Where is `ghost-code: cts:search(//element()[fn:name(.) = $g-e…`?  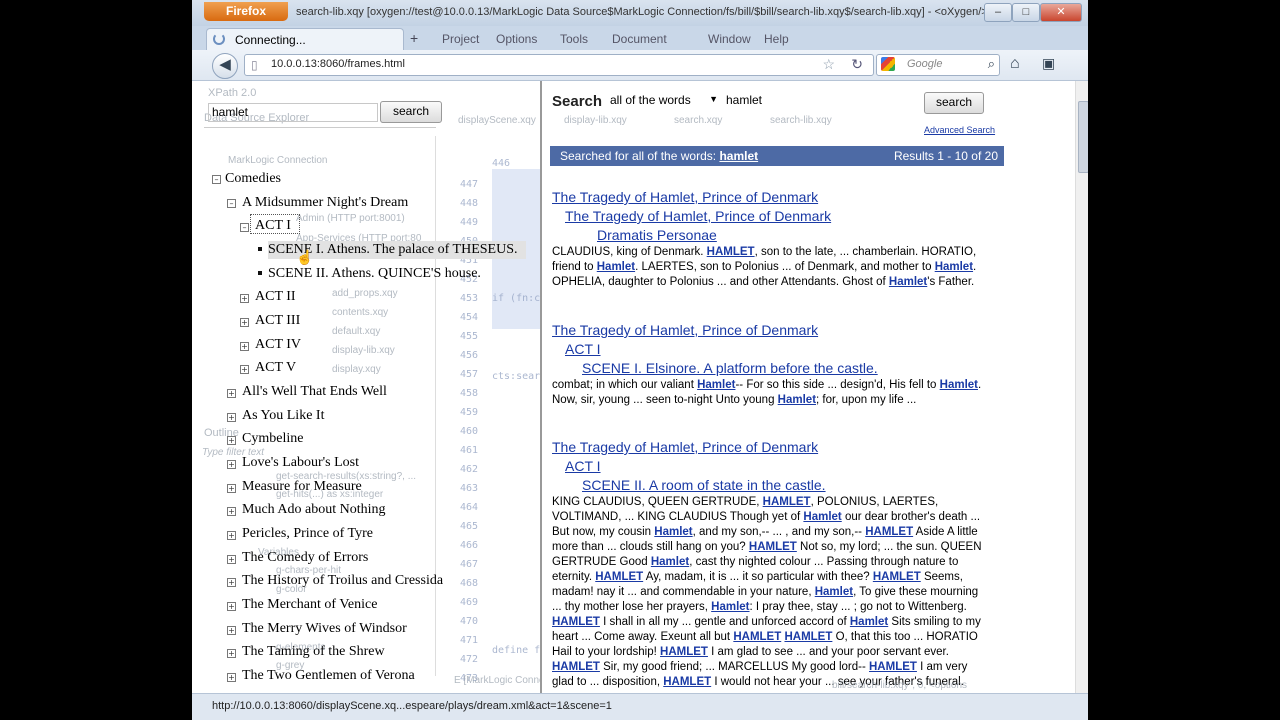
ghost-code: cts:search(//element()[fn:name(.) = $g-e… is located at coordinates (516, 376).